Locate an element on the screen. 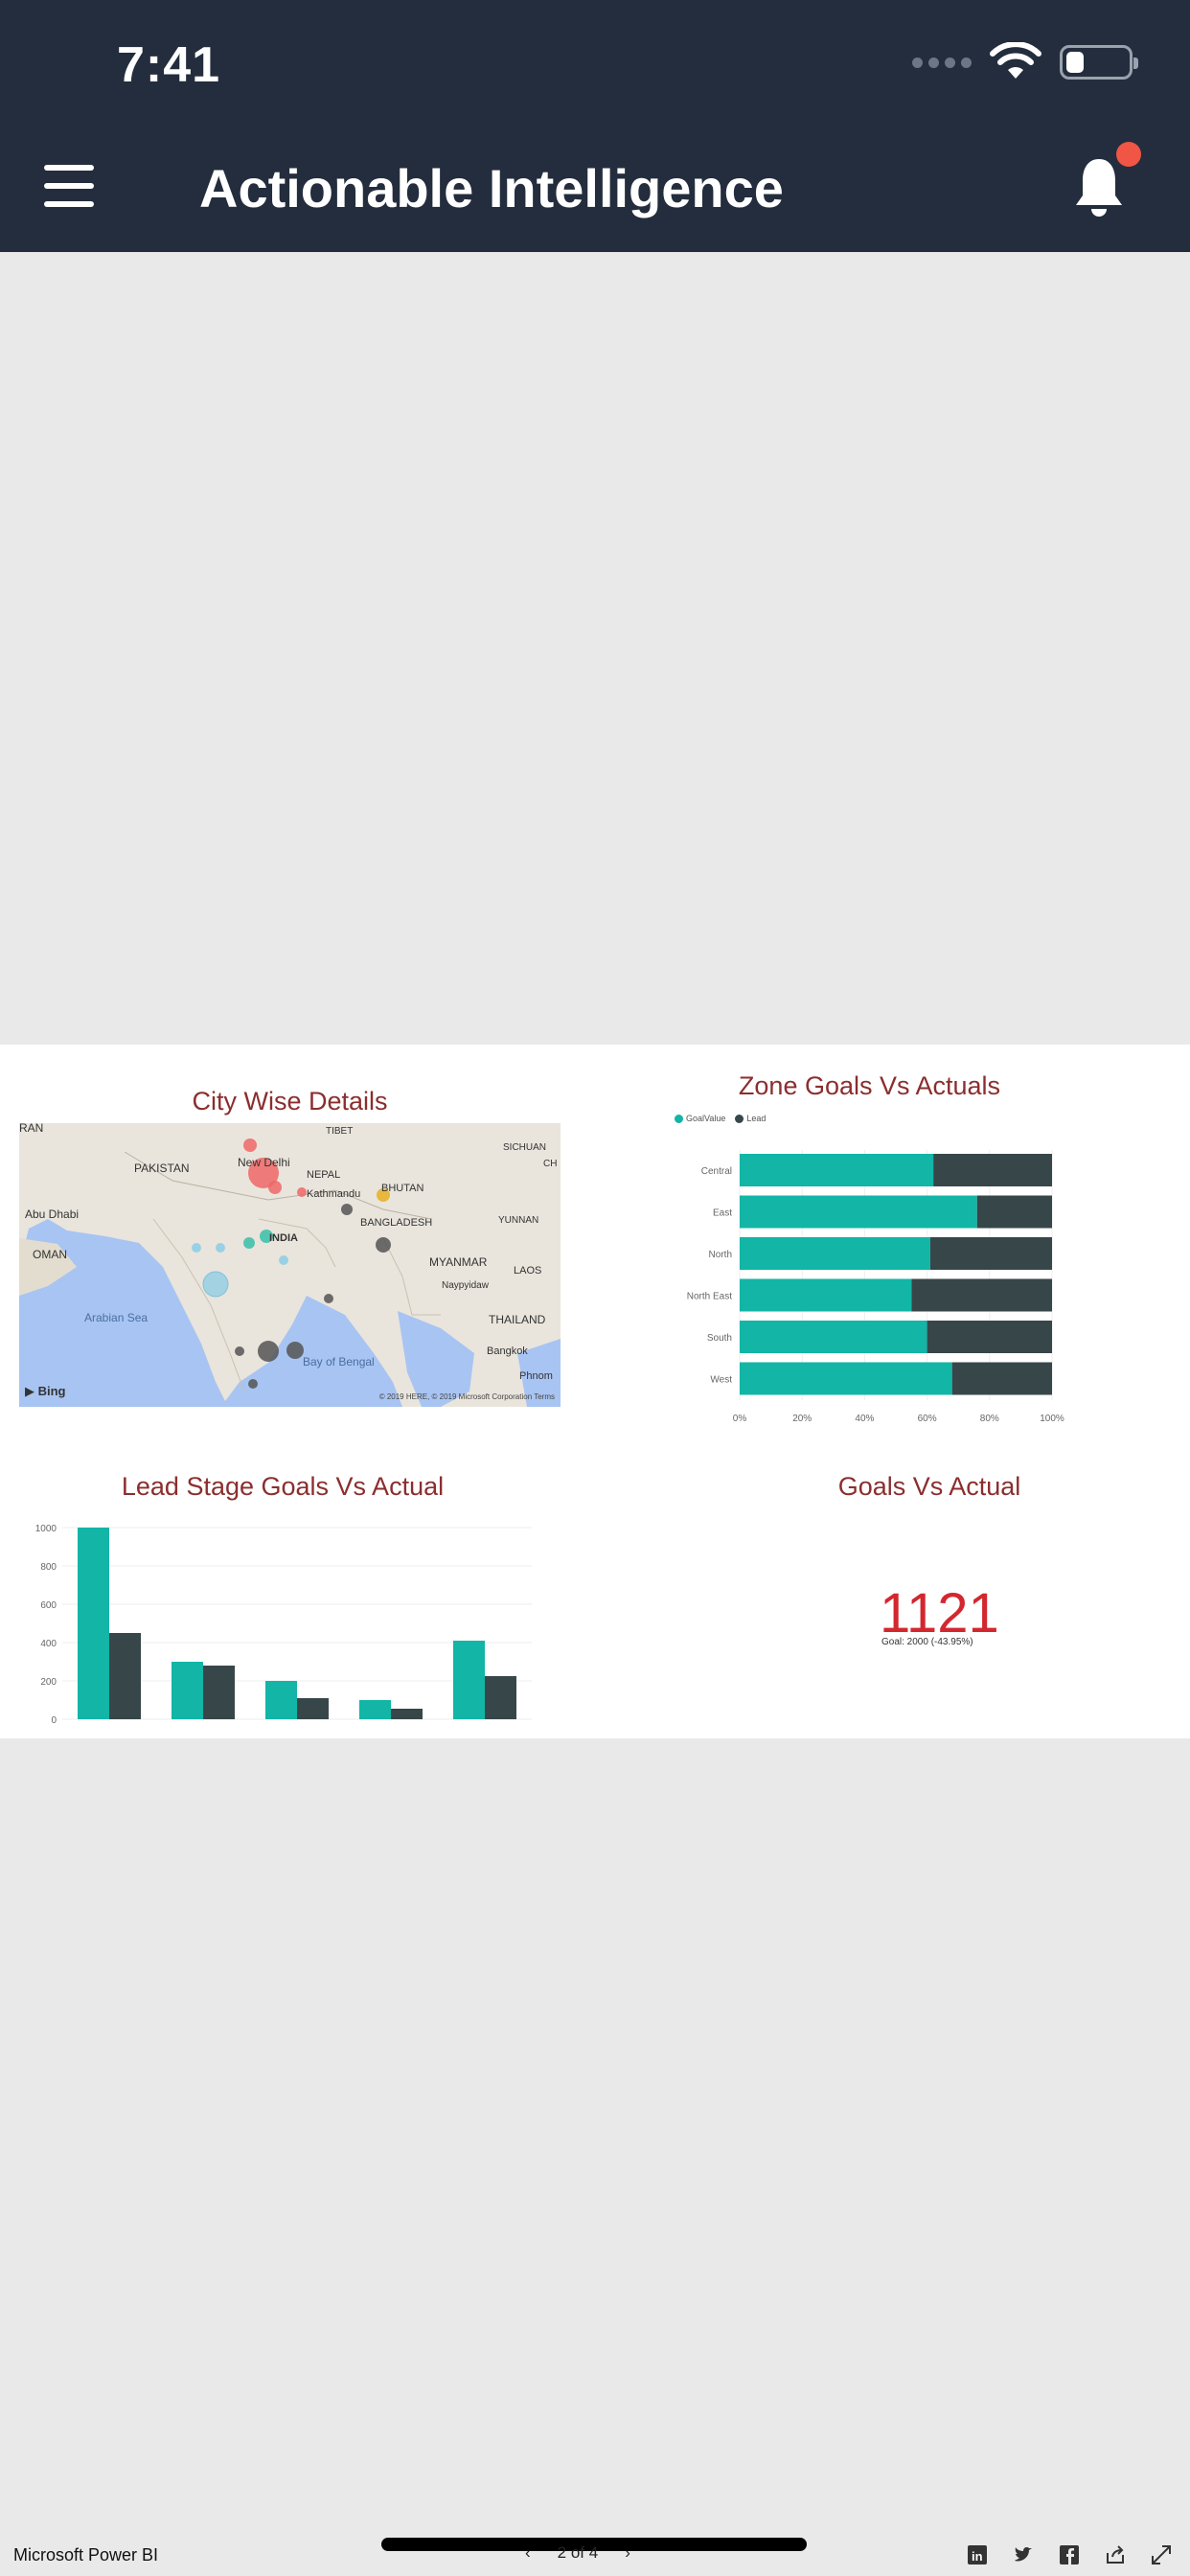 The width and height of the screenshot is (1190, 2576). app-header: 7:41 Actionable Intelligence is located at coordinates (595, 126).